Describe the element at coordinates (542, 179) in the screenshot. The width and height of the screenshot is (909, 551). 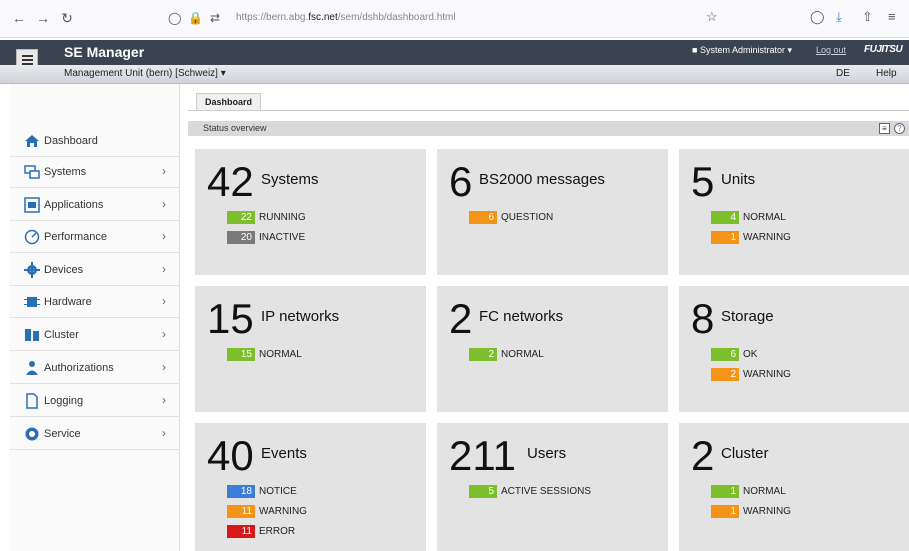
I see `tile-label: BS2000 messages` at that location.